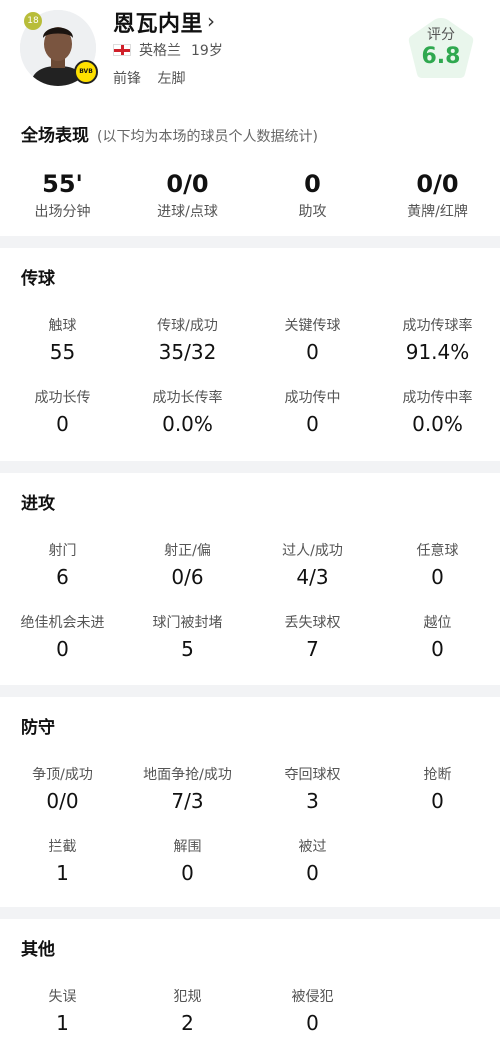  What do you see at coordinates (187, 801) in the screenshot?
I see `stat-value: 7/3` at bounding box center [187, 801].